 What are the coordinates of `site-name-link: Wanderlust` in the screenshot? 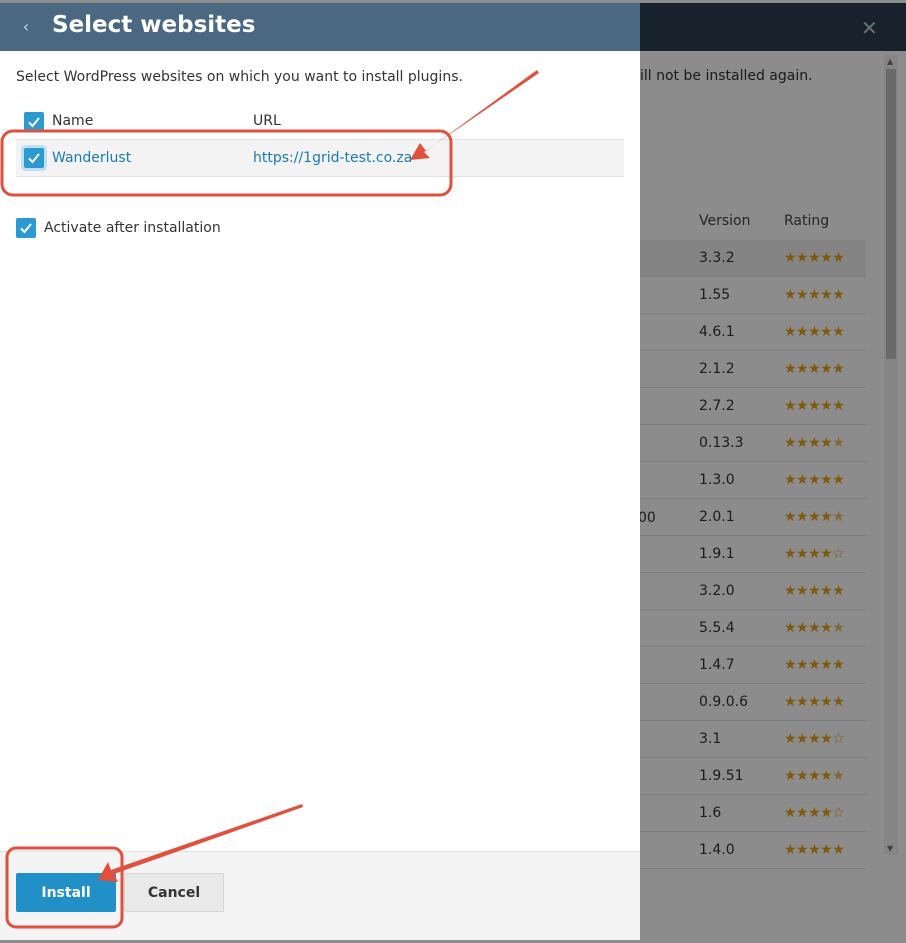 It's located at (91, 158).